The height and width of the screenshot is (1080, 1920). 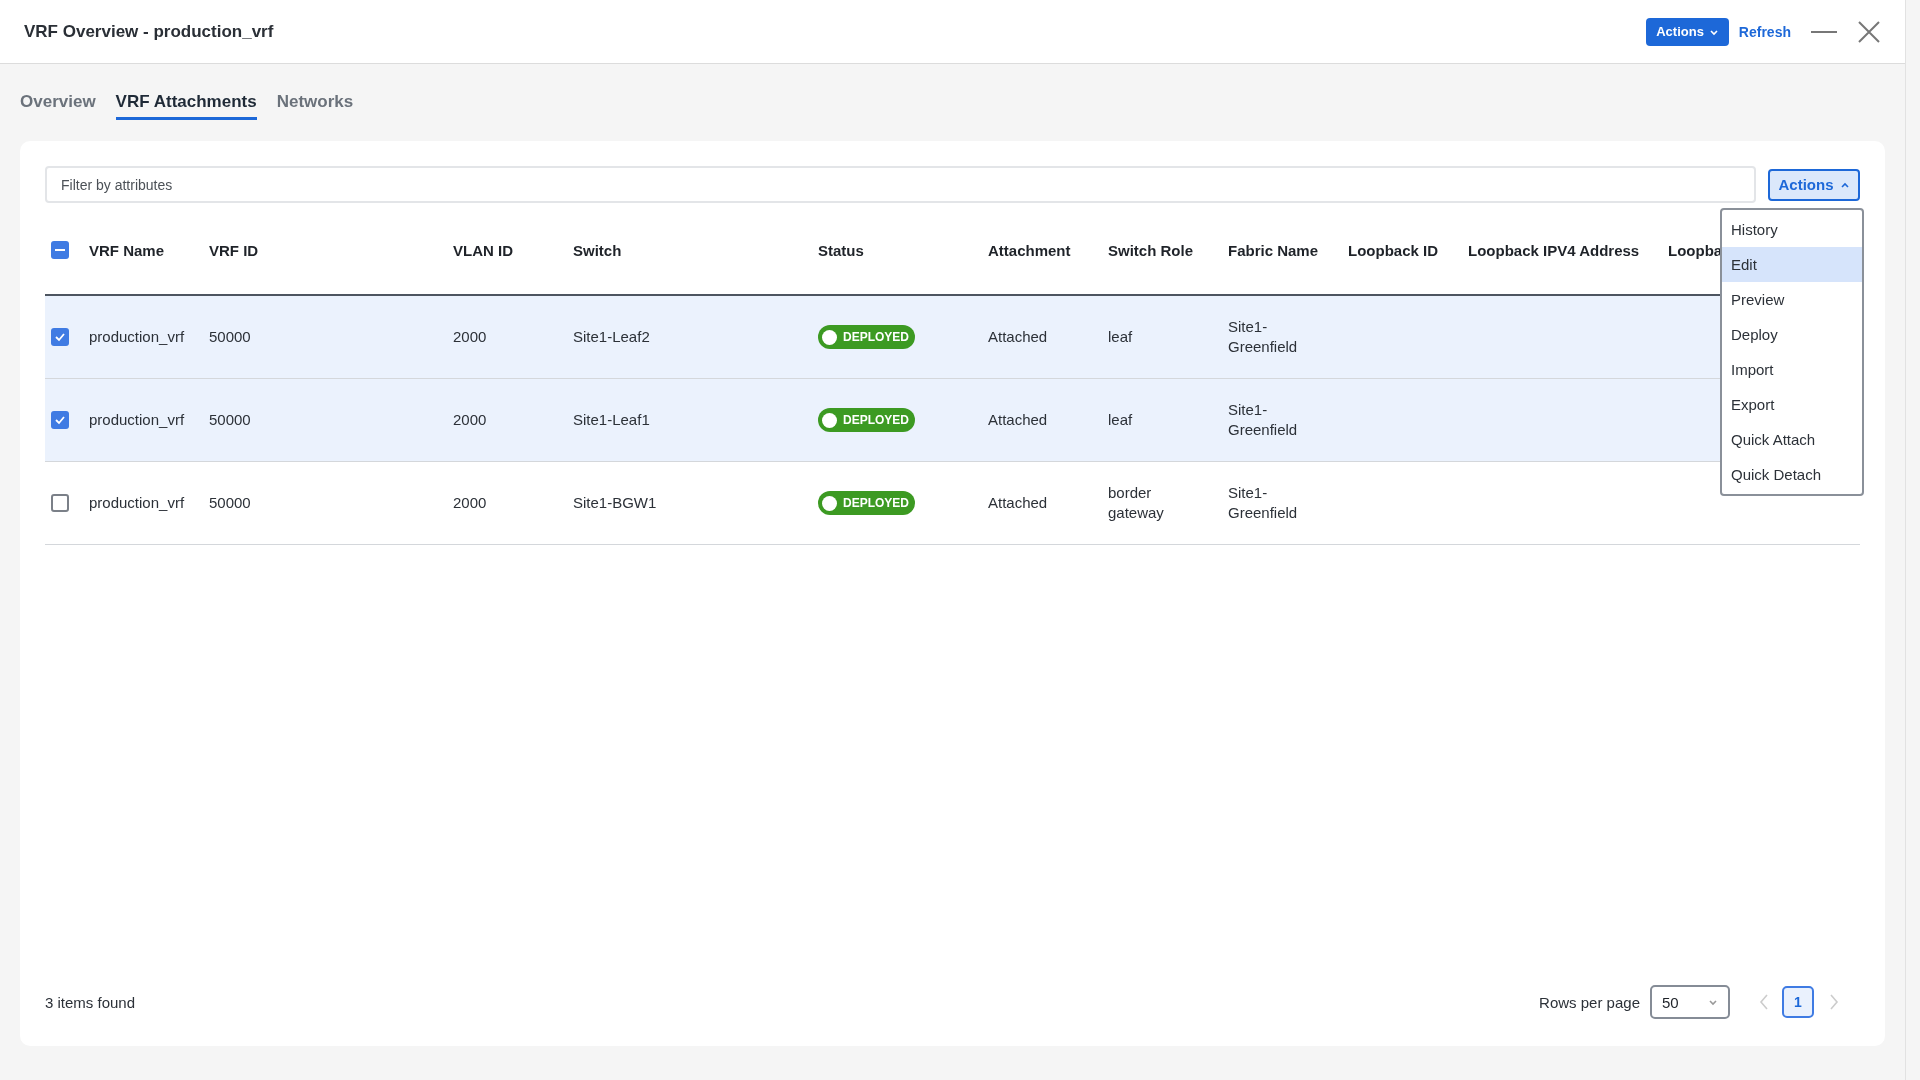 I want to click on page-button: 1, so click(x=1798, y=1002).